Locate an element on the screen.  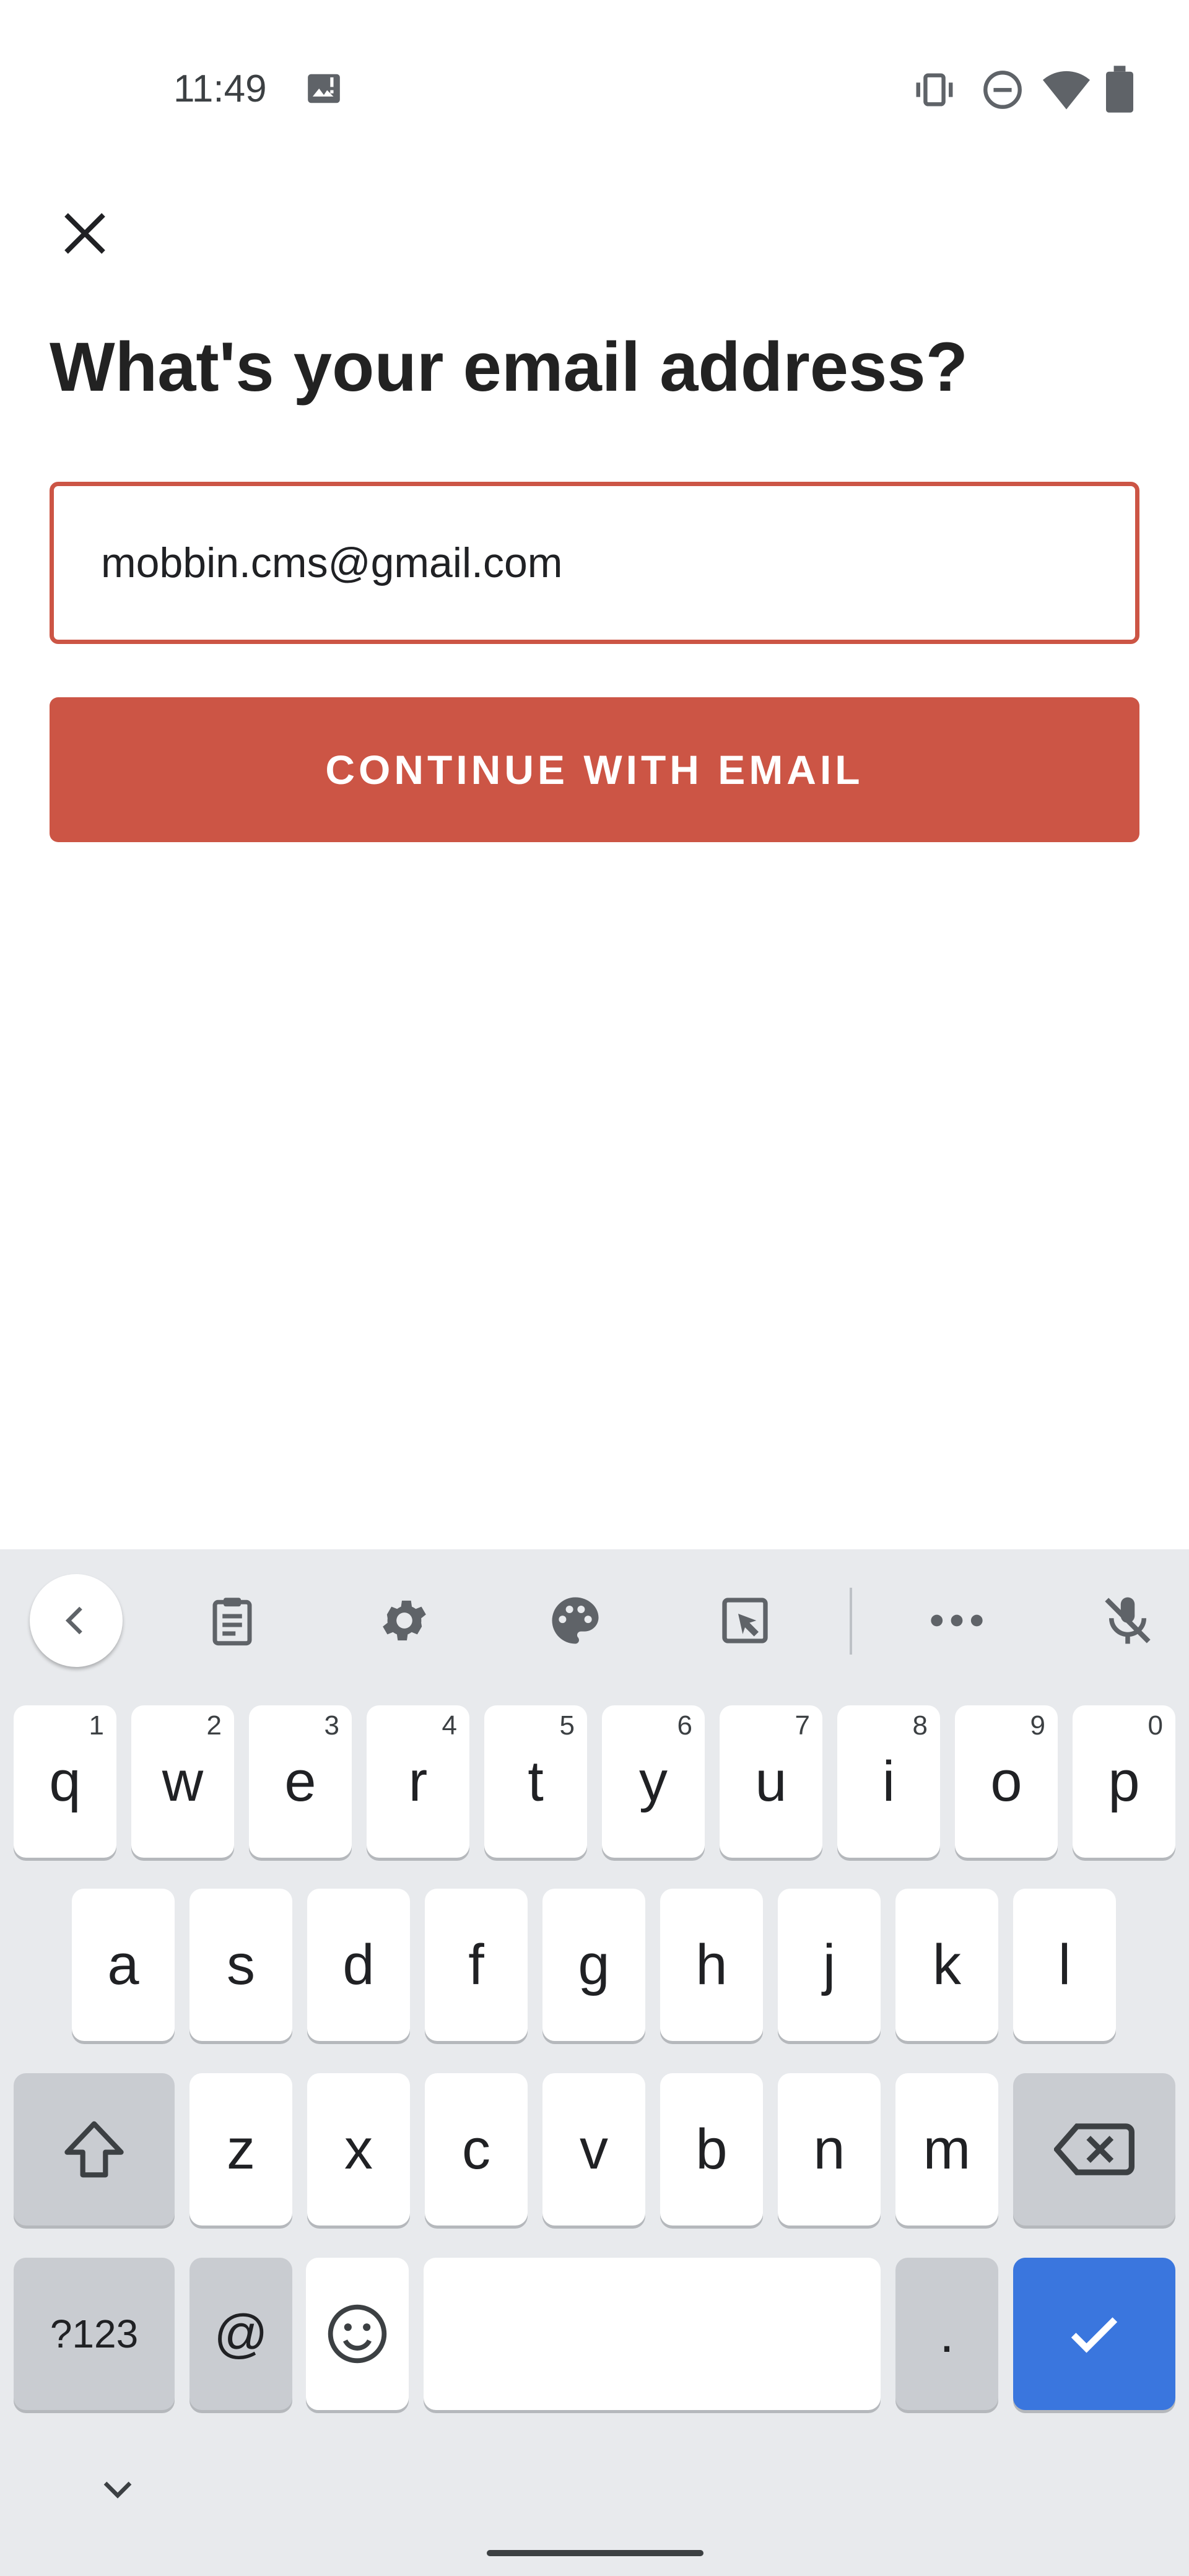
key-h: h is located at coordinates (711, 1965).